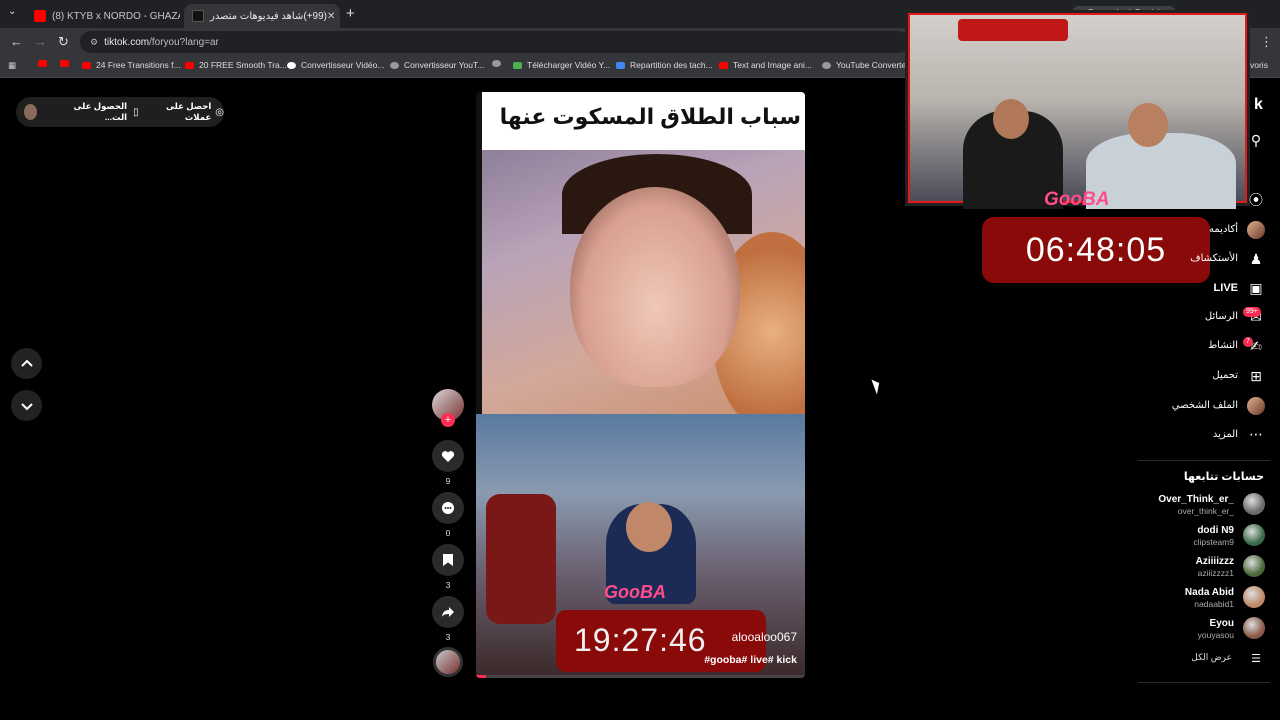 The height and width of the screenshot is (720, 1280). Describe the element at coordinates (1215, 530) in the screenshot. I see `account-name: dodi N9` at that location.